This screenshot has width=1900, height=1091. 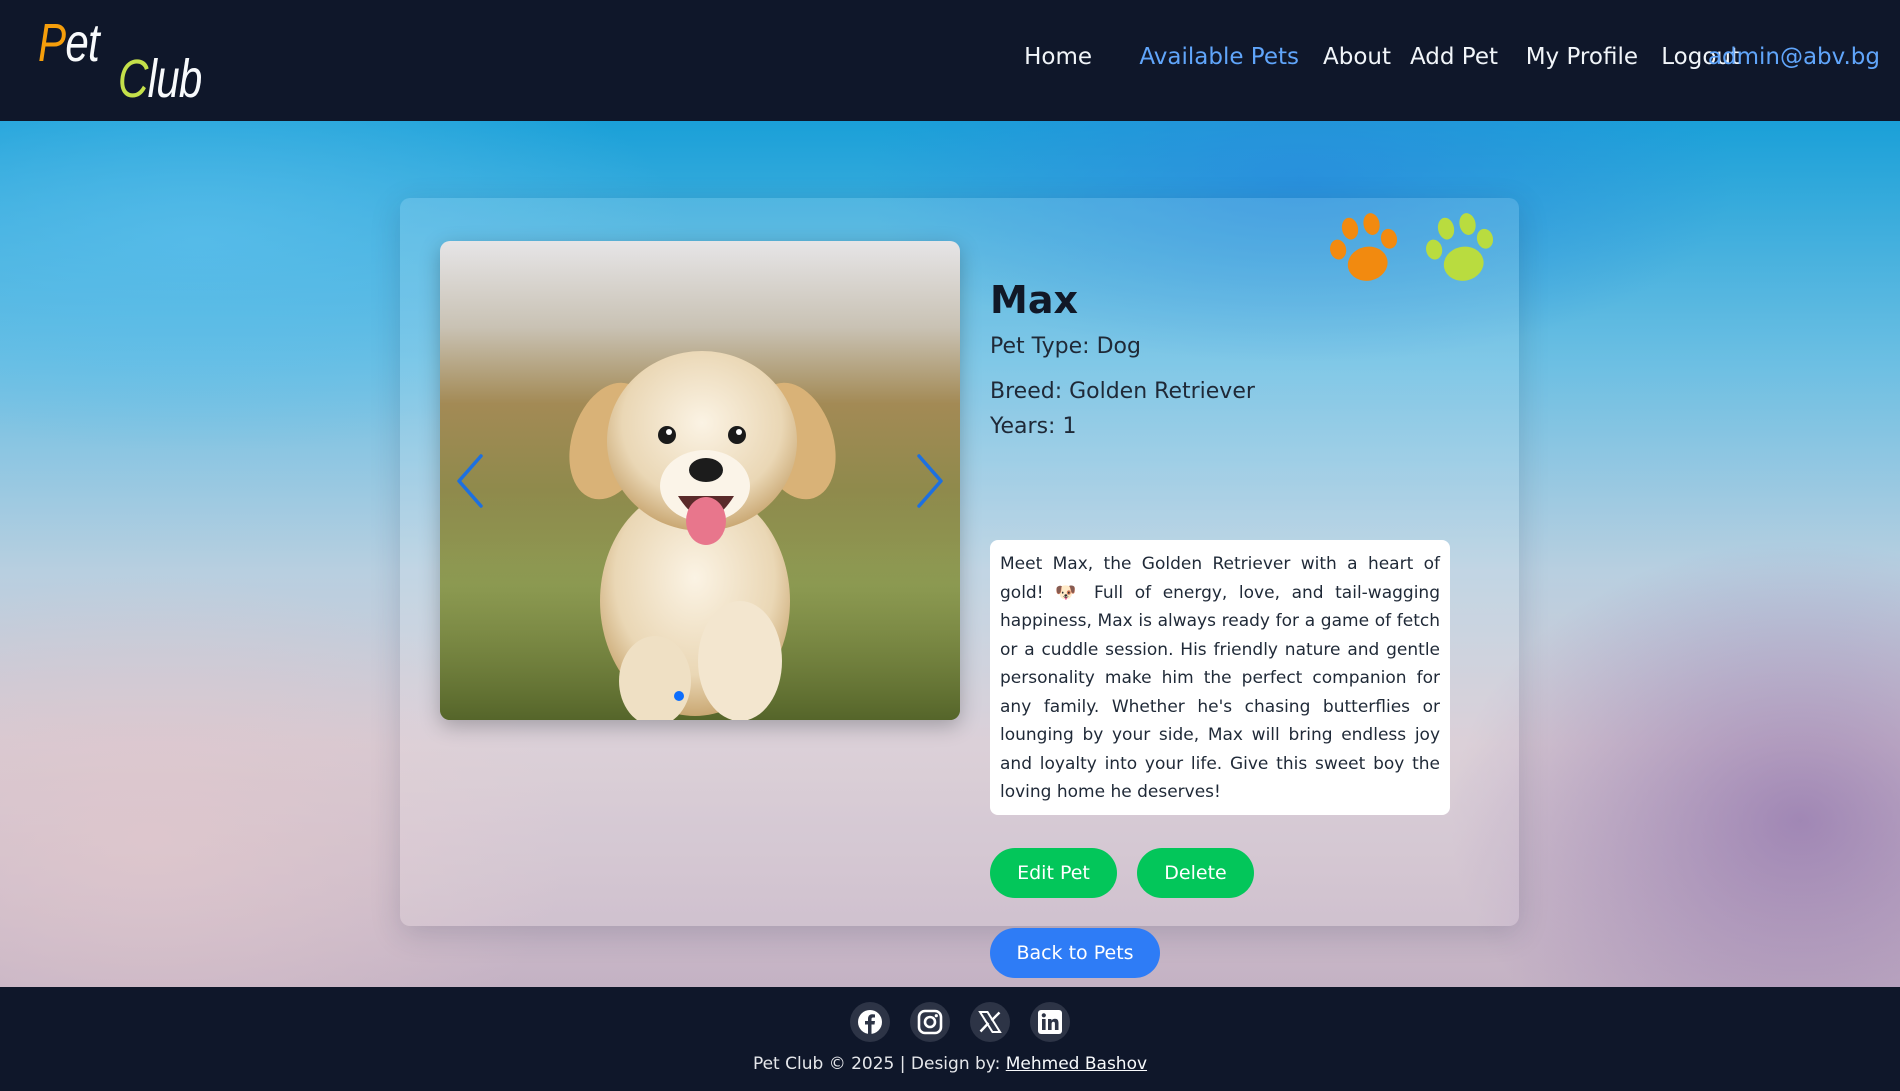 I want to click on carousel-indicators, so click(x=679, y=696).